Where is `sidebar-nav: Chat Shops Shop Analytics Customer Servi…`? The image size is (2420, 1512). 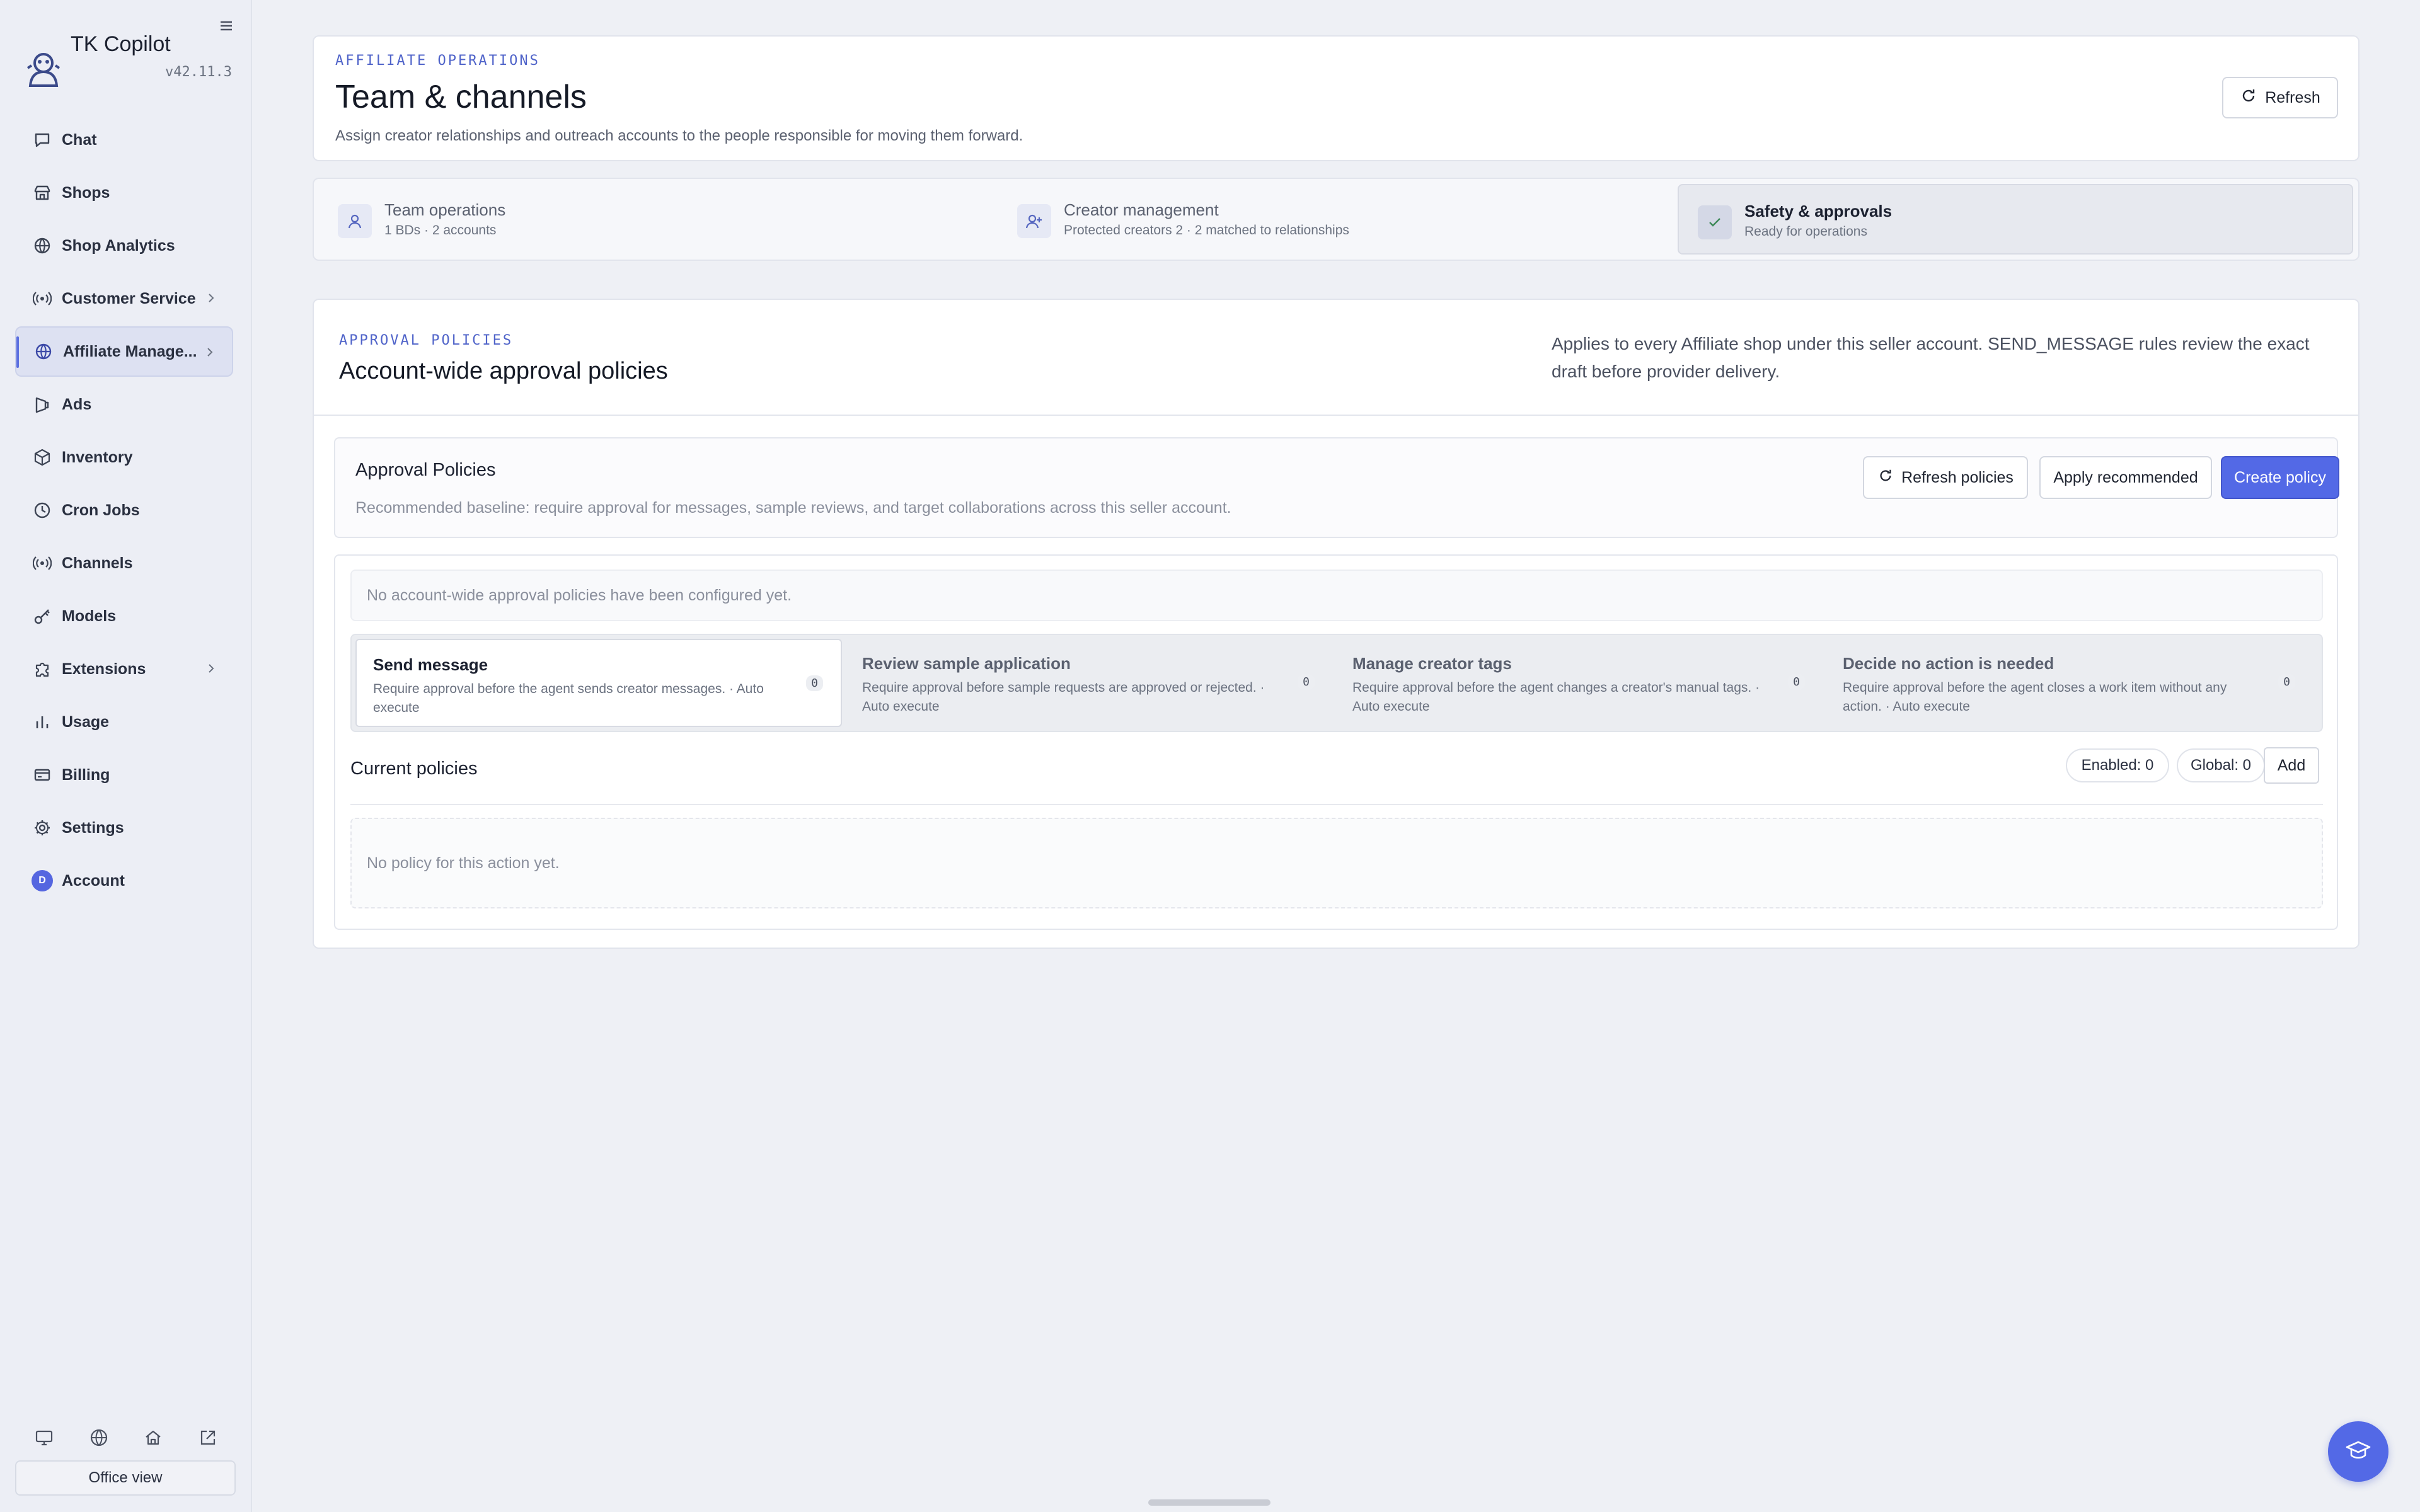 sidebar-nav: Chat Shops Shop Analytics Customer Servi… is located at coordinates (124, 511).